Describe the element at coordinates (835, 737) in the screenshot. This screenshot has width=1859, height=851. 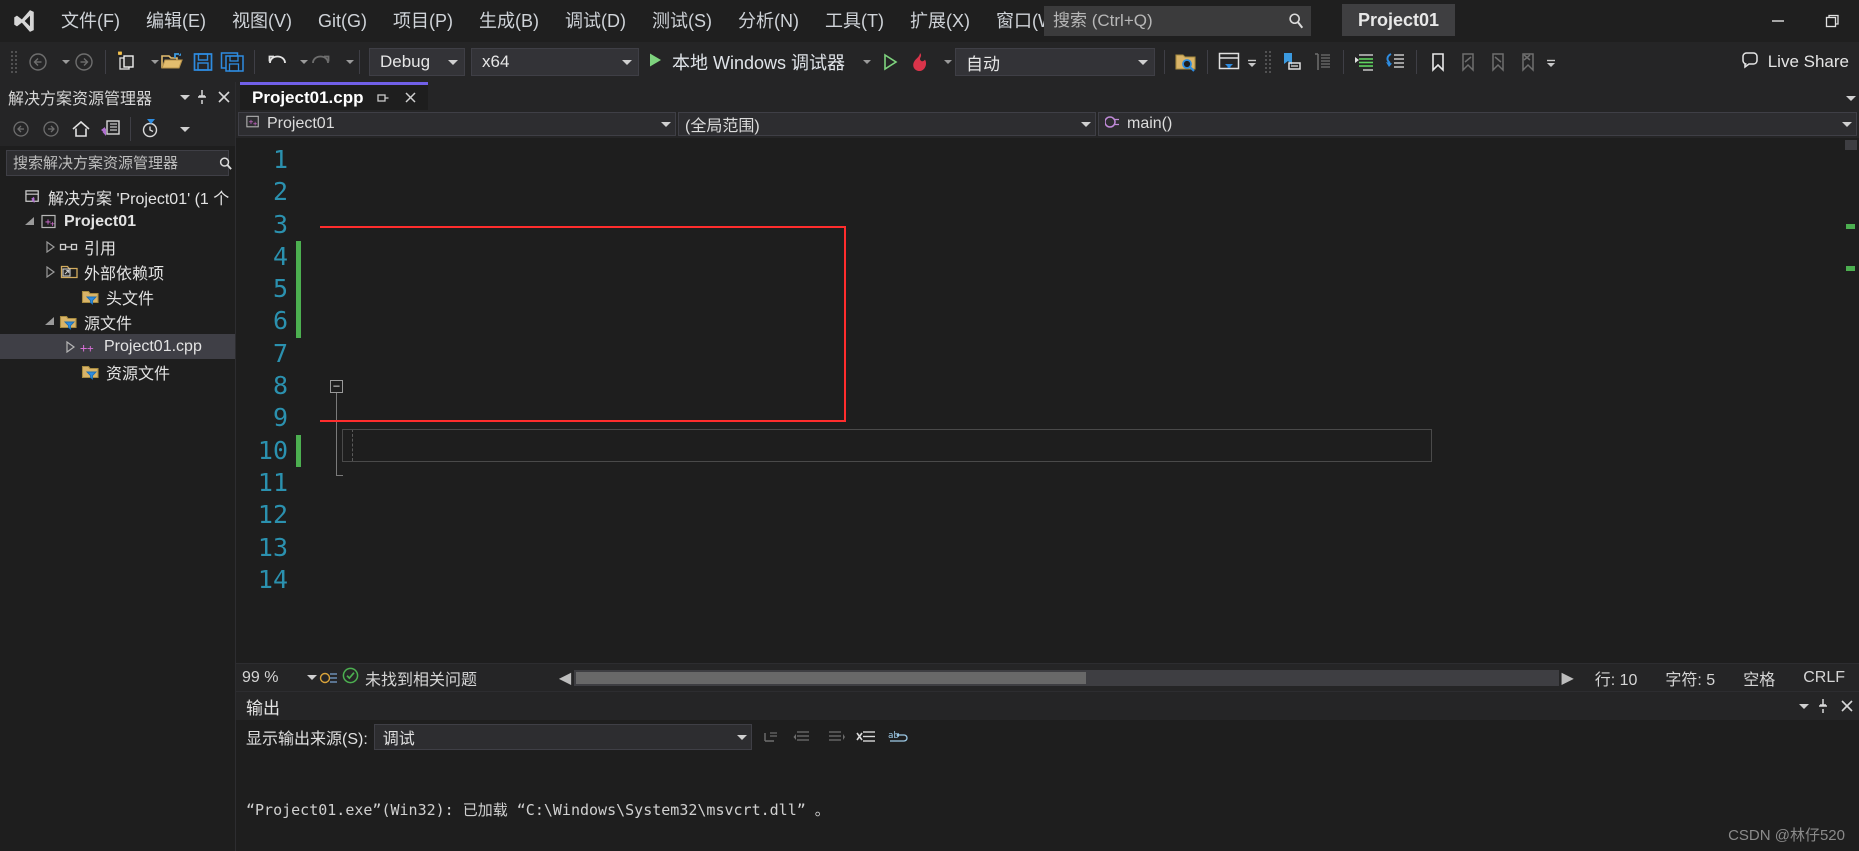
I see `indent-icon` at that location.